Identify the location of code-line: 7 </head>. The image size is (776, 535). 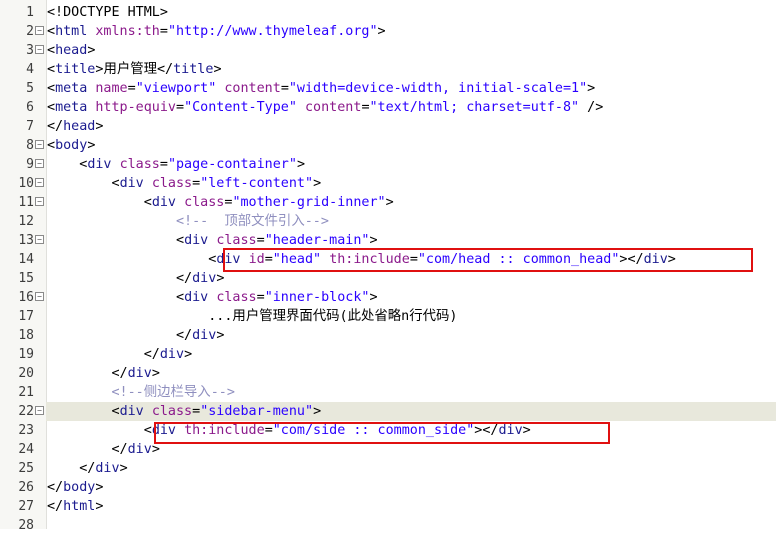
(388, 126).